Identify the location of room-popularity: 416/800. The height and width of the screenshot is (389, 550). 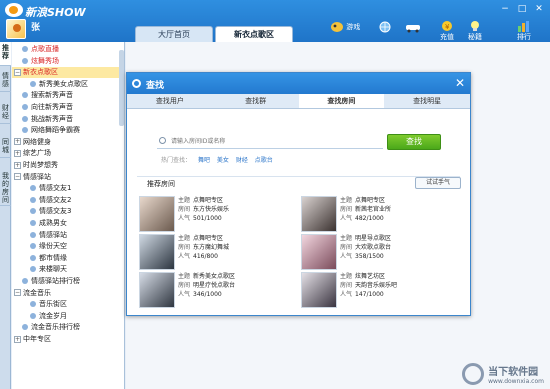
(205, 256).